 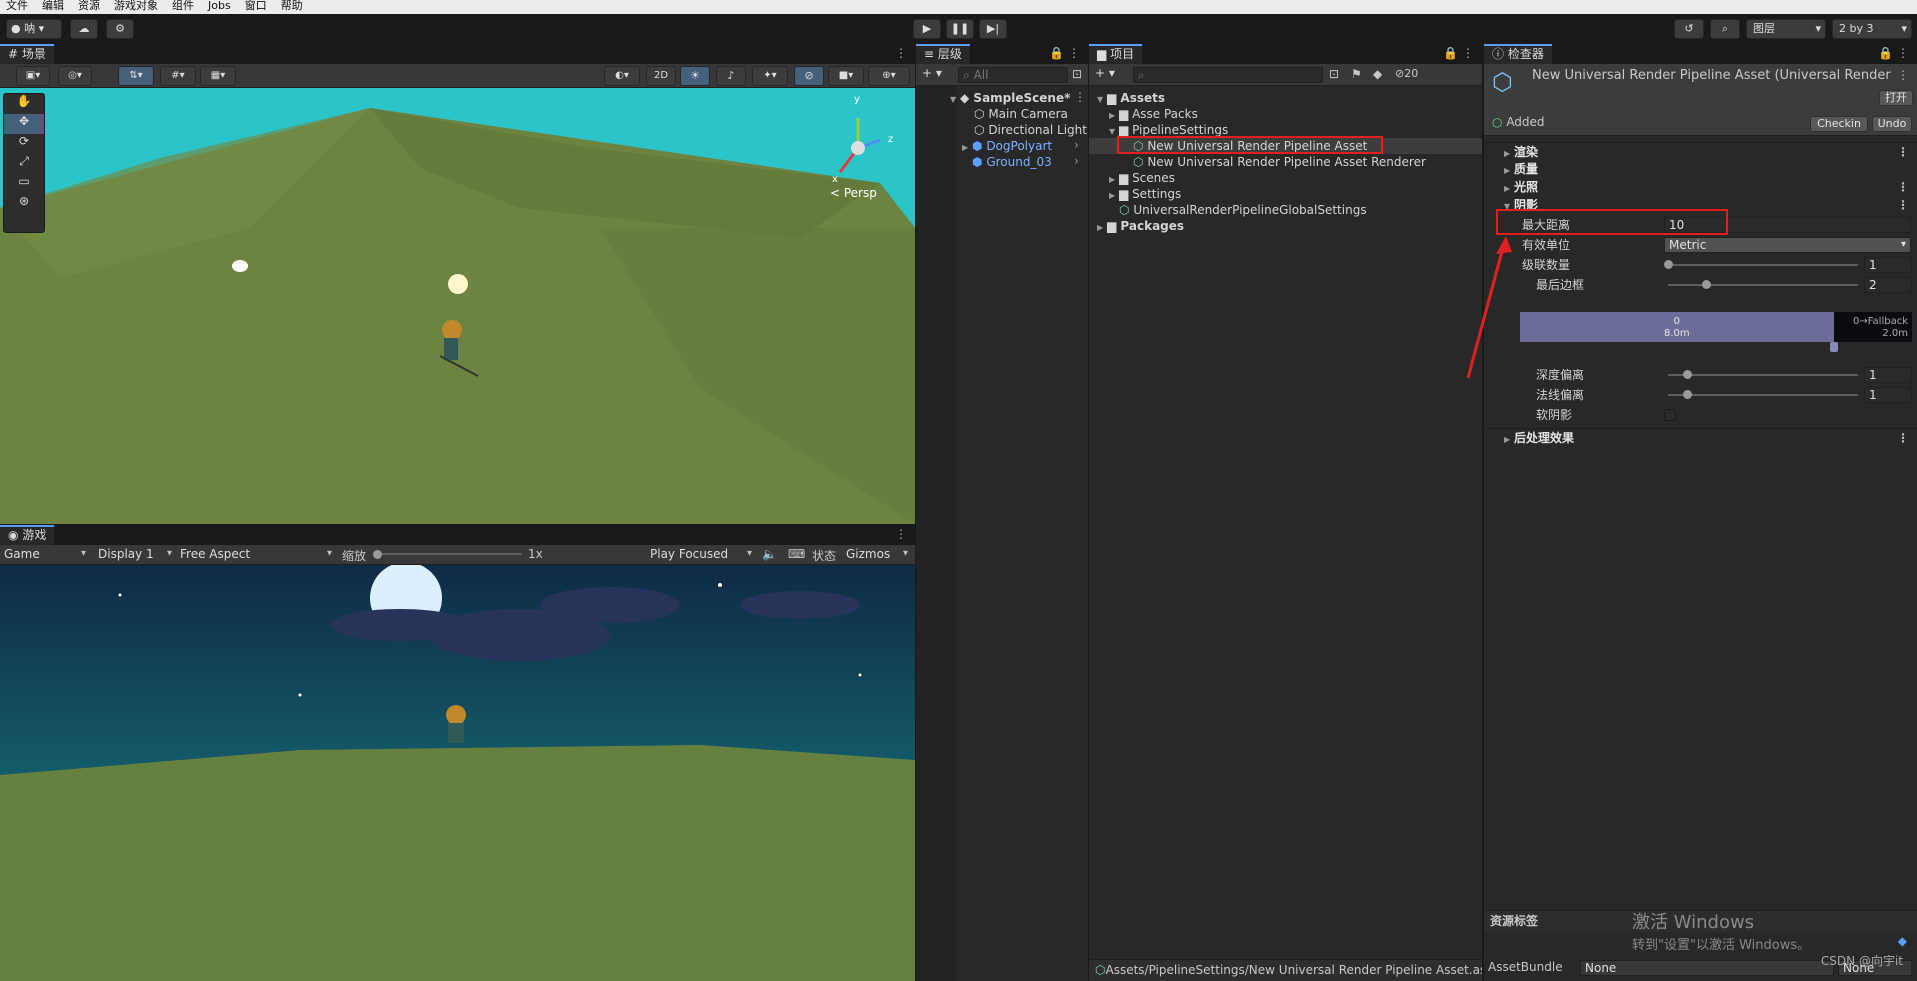 I want to click on project-menu-icon: ⋮, so click(x=1468, y=53).